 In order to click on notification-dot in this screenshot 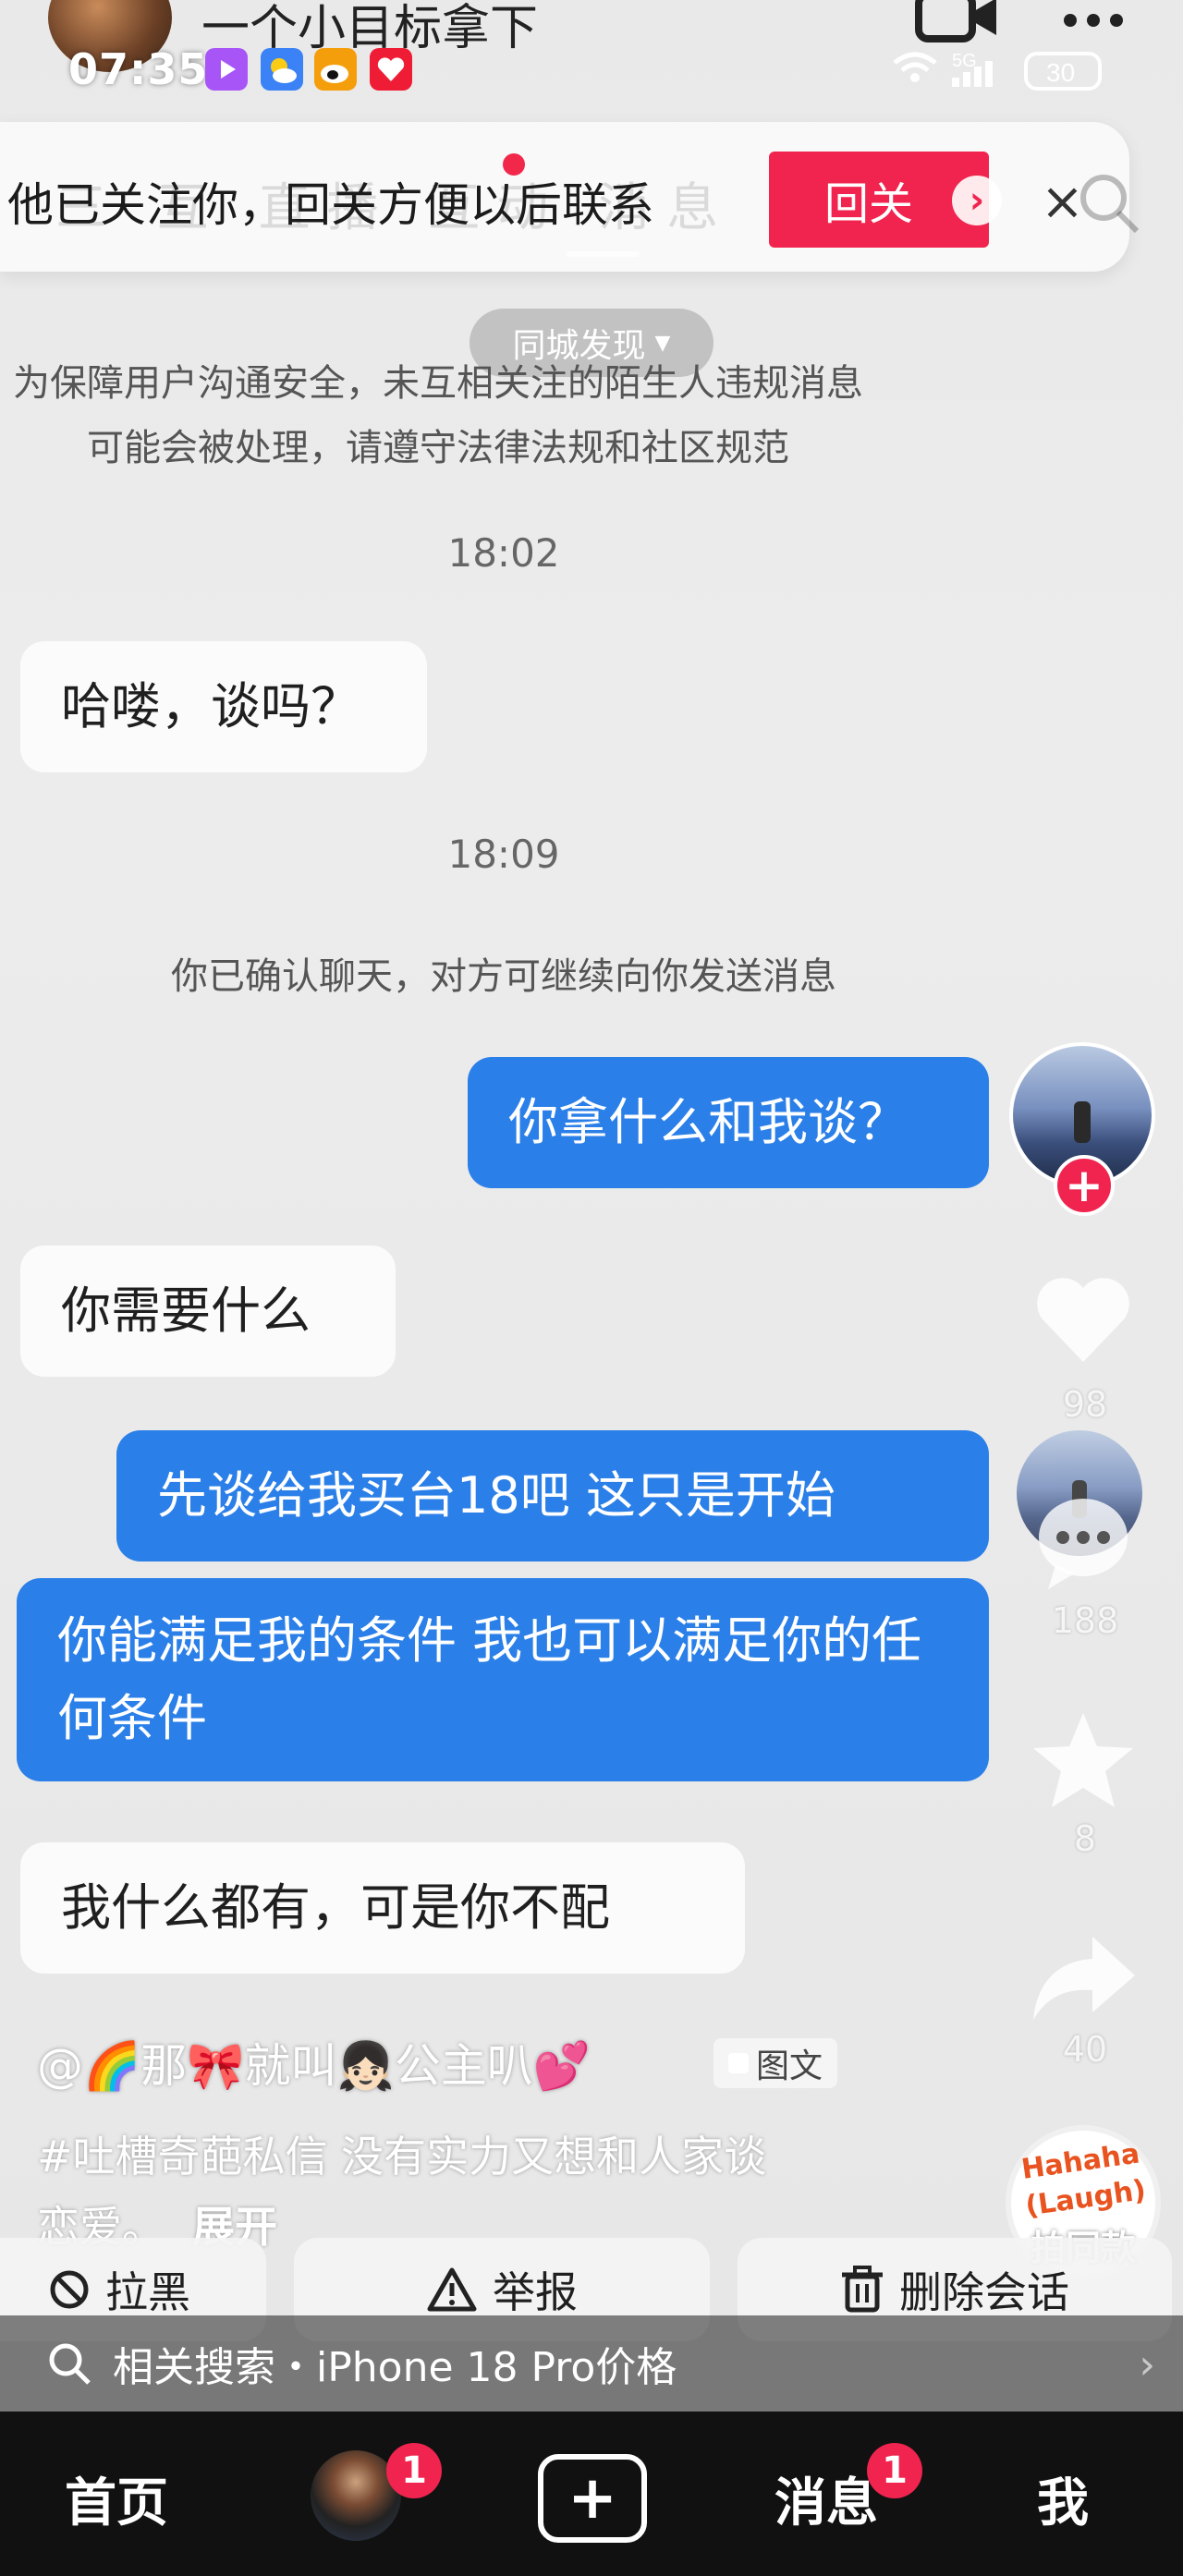, I will do `click(514, 164)`.